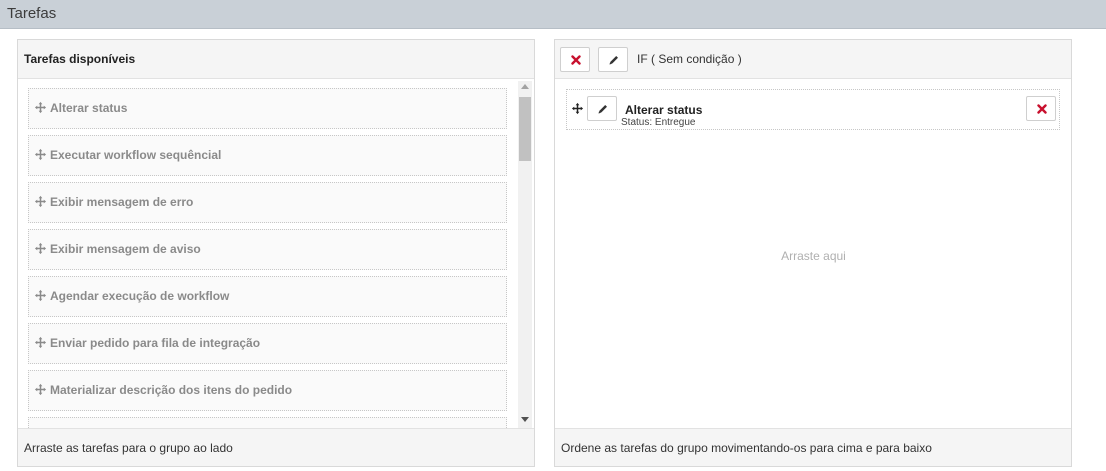  Describe the element at coordinates (689, 59) in the screenshot. I see `condition-label: IF ( Sem condição )` at that location.